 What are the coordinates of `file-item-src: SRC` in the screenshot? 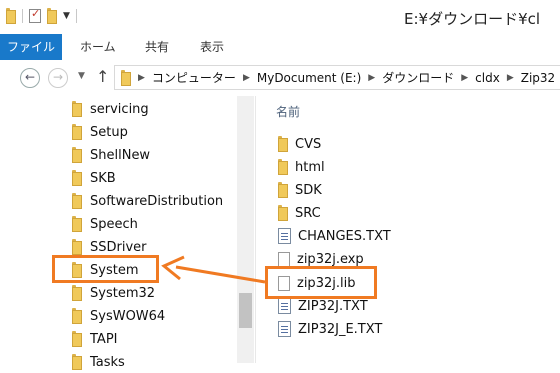 It's located at (299, 213).